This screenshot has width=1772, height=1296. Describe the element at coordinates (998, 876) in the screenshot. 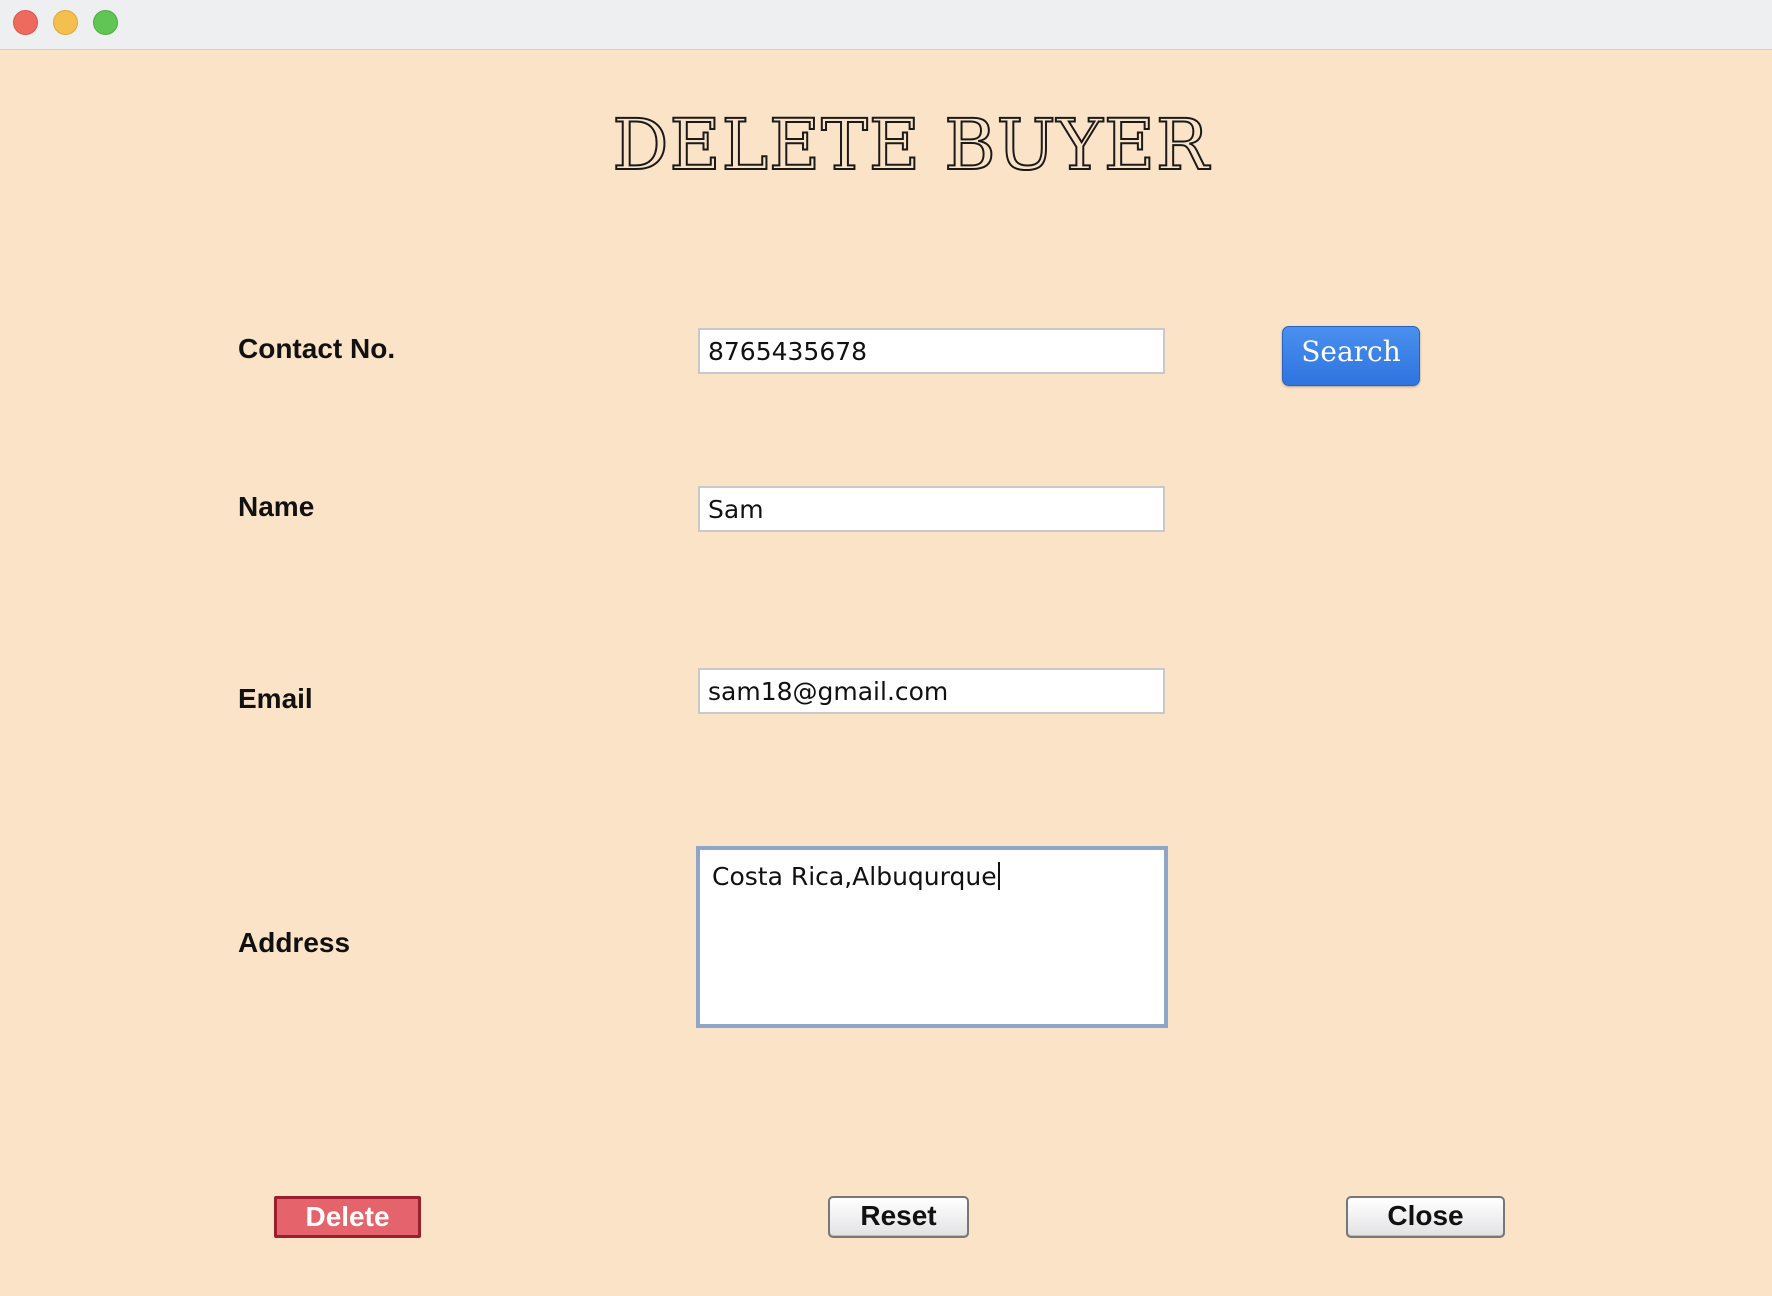

I see `text-caret` at that location.